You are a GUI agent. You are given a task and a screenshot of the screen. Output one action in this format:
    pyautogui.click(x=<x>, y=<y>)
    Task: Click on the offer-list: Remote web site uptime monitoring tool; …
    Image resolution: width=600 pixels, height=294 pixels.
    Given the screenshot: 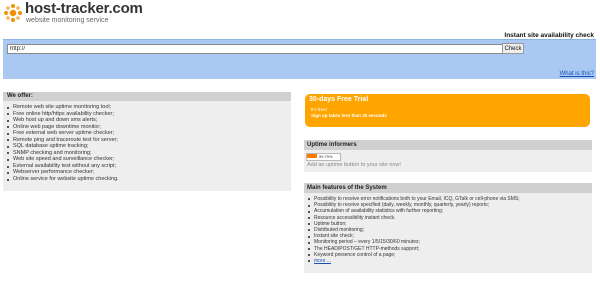 What is the action you would take?
    pyautogui.click(x=147, y=143)
    